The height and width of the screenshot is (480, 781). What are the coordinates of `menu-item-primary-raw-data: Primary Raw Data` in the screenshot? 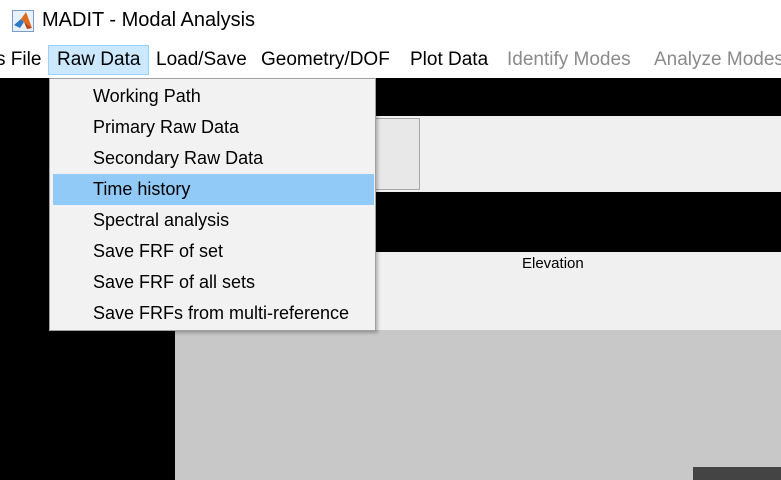 It's located at (213, 127).